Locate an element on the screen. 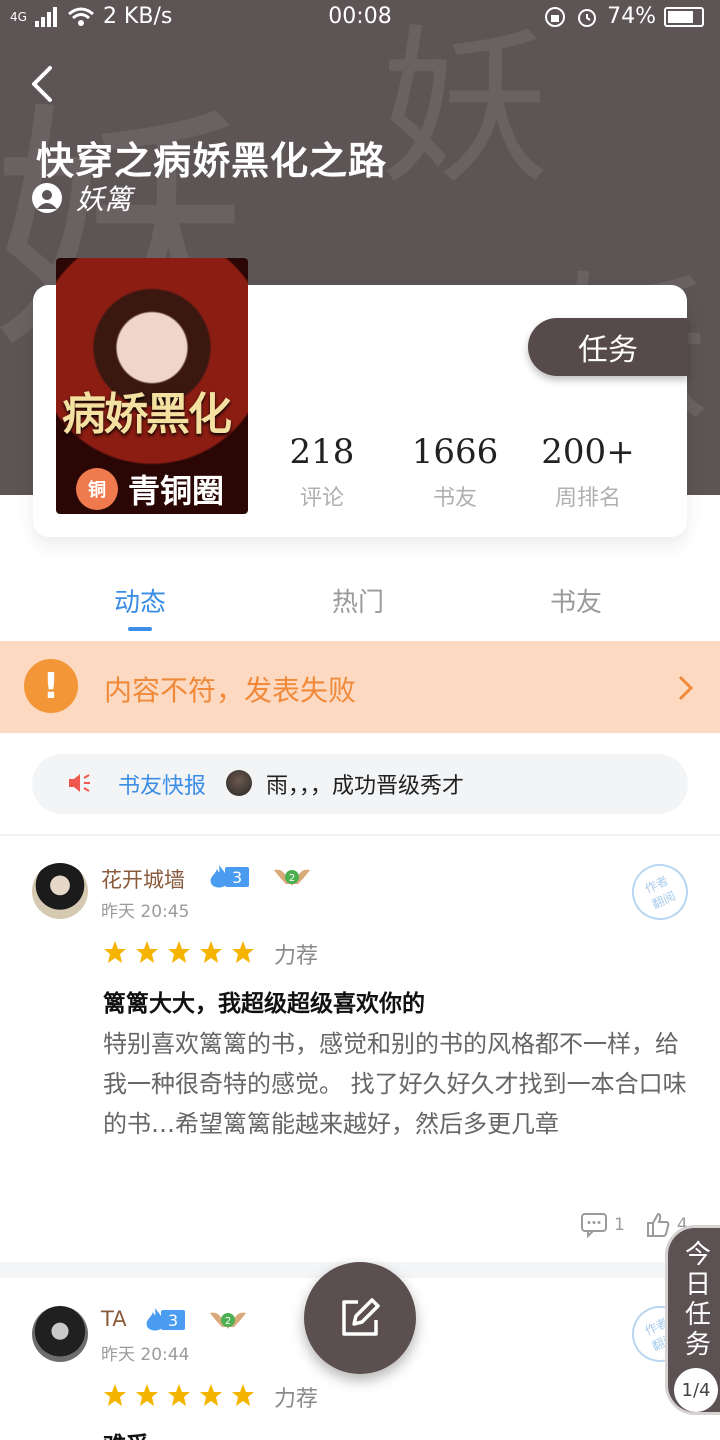 The height and width of the screenshot is (1440, 720). bronze-tier-icon: 铜 is located at coordinates (97, 489).